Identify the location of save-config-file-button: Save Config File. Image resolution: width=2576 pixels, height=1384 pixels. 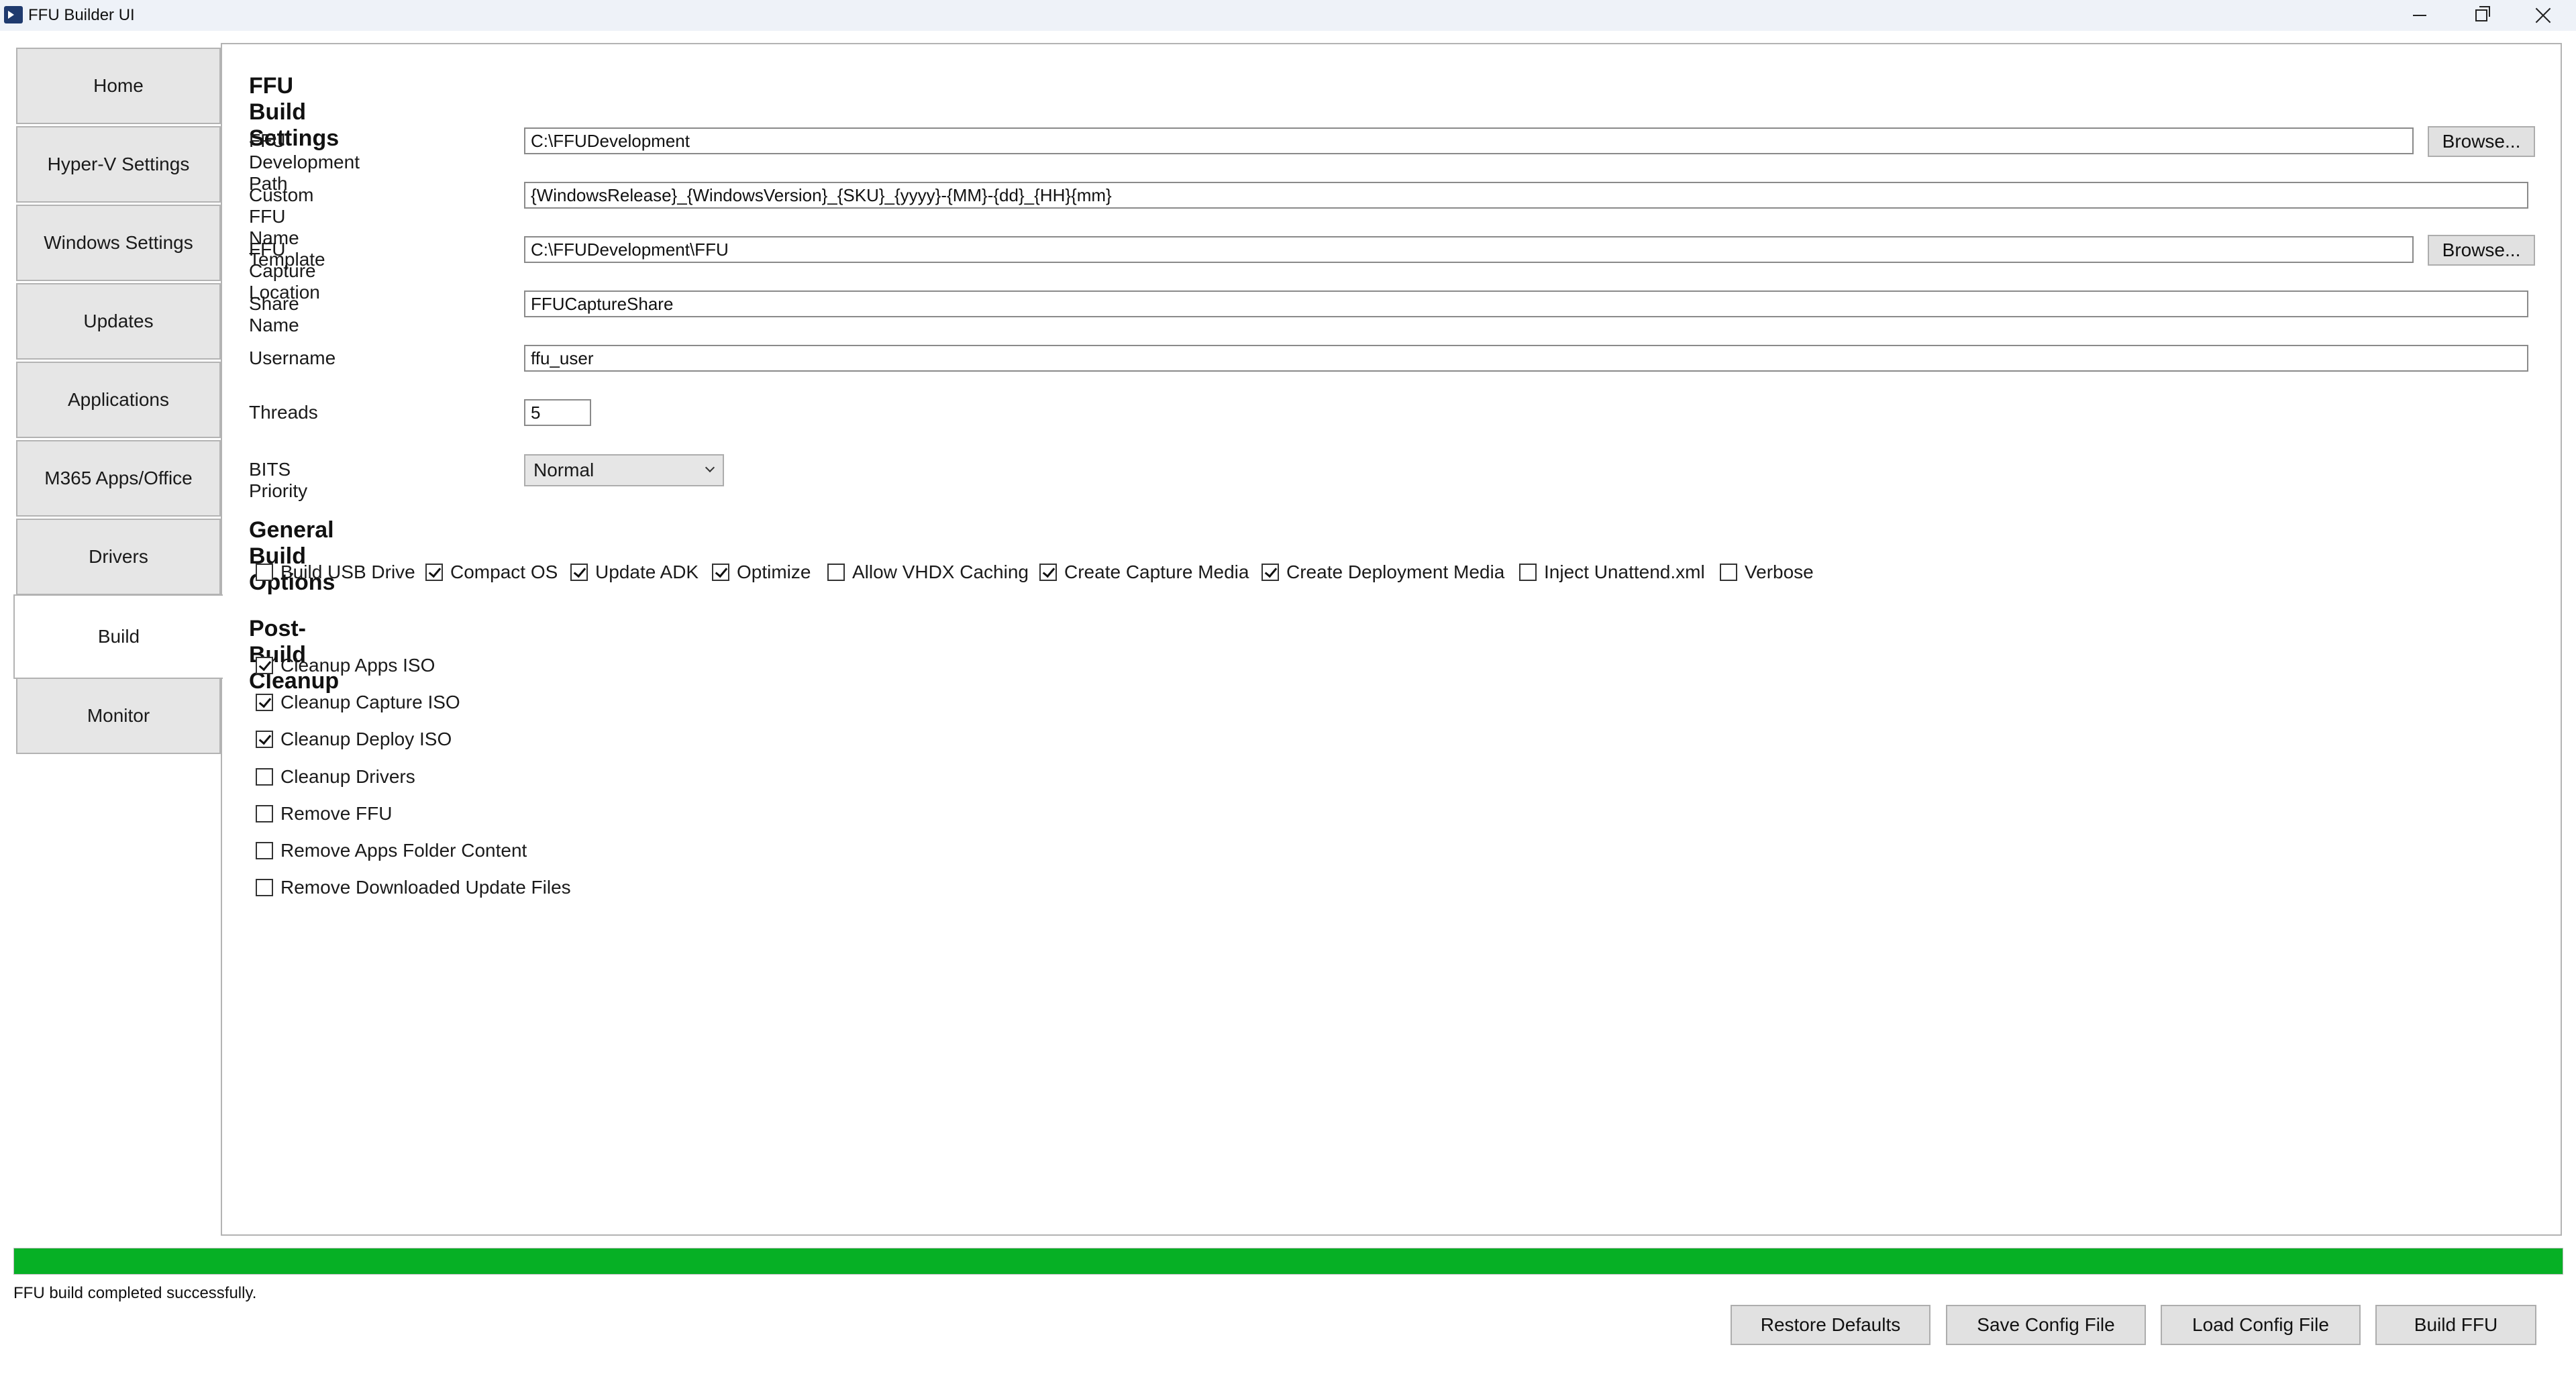
(2046, 1325).